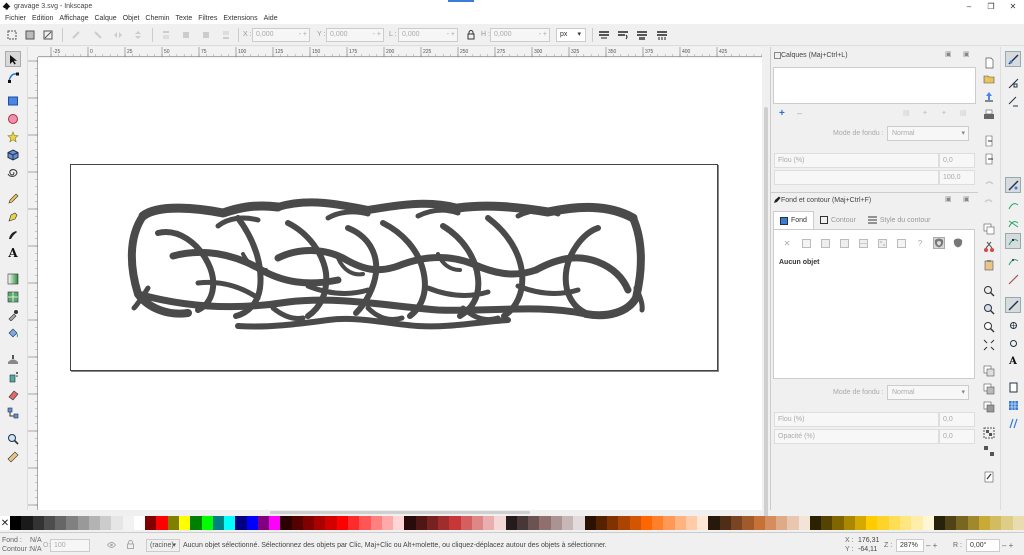  What do you see at coordinates (766, 287) in the screenshot?
I see `vertical-scrollbar` at bounding box center [766, 287].